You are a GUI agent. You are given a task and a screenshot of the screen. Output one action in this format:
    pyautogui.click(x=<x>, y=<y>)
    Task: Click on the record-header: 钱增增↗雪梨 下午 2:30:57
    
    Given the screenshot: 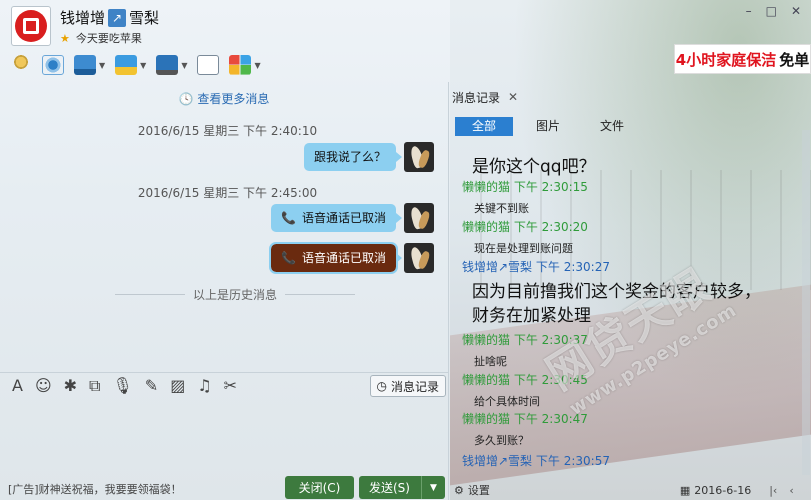 What is the action you would take?
    pyautogui.click(x=632, y=460)
    